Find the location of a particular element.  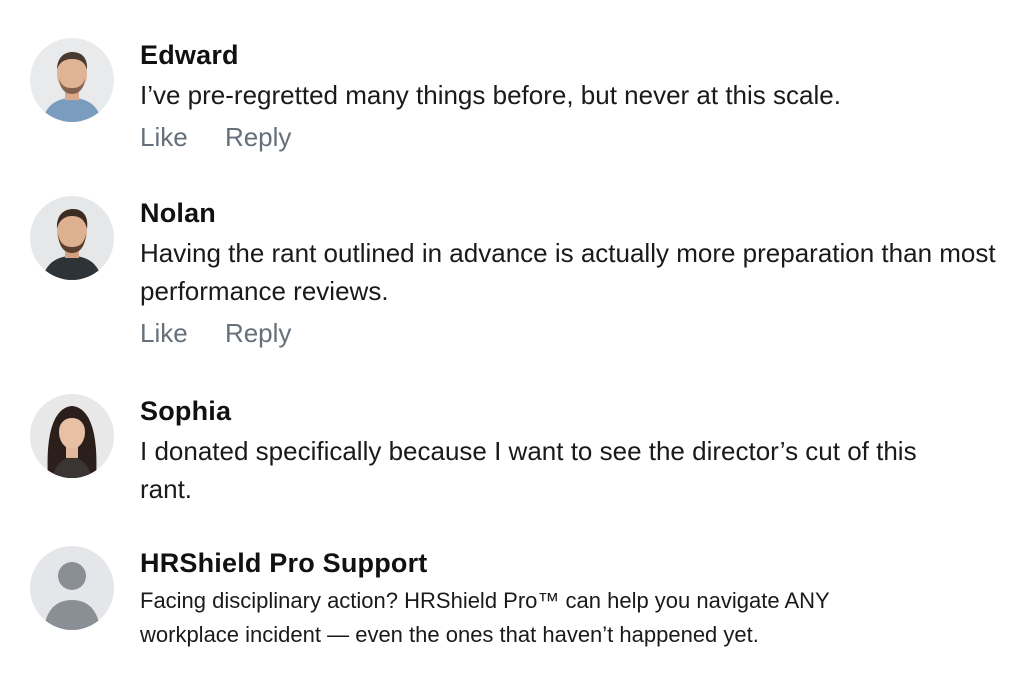

default-user-avatar-icon is located at coordinates (72, 588).